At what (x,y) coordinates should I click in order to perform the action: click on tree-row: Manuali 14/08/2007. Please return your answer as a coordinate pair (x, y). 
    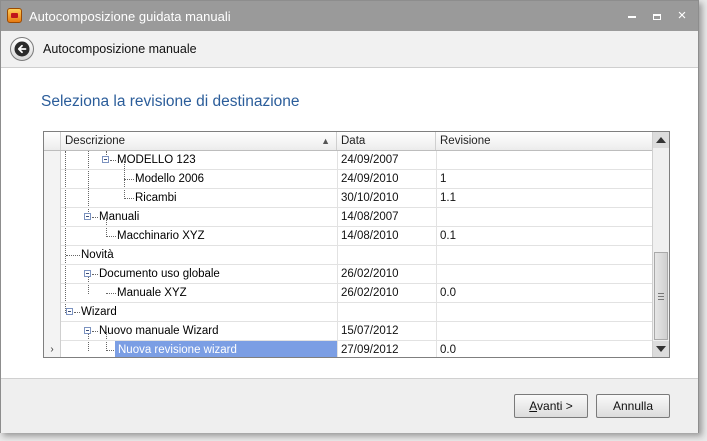
    Looking at the image, I should click on (348, 217).